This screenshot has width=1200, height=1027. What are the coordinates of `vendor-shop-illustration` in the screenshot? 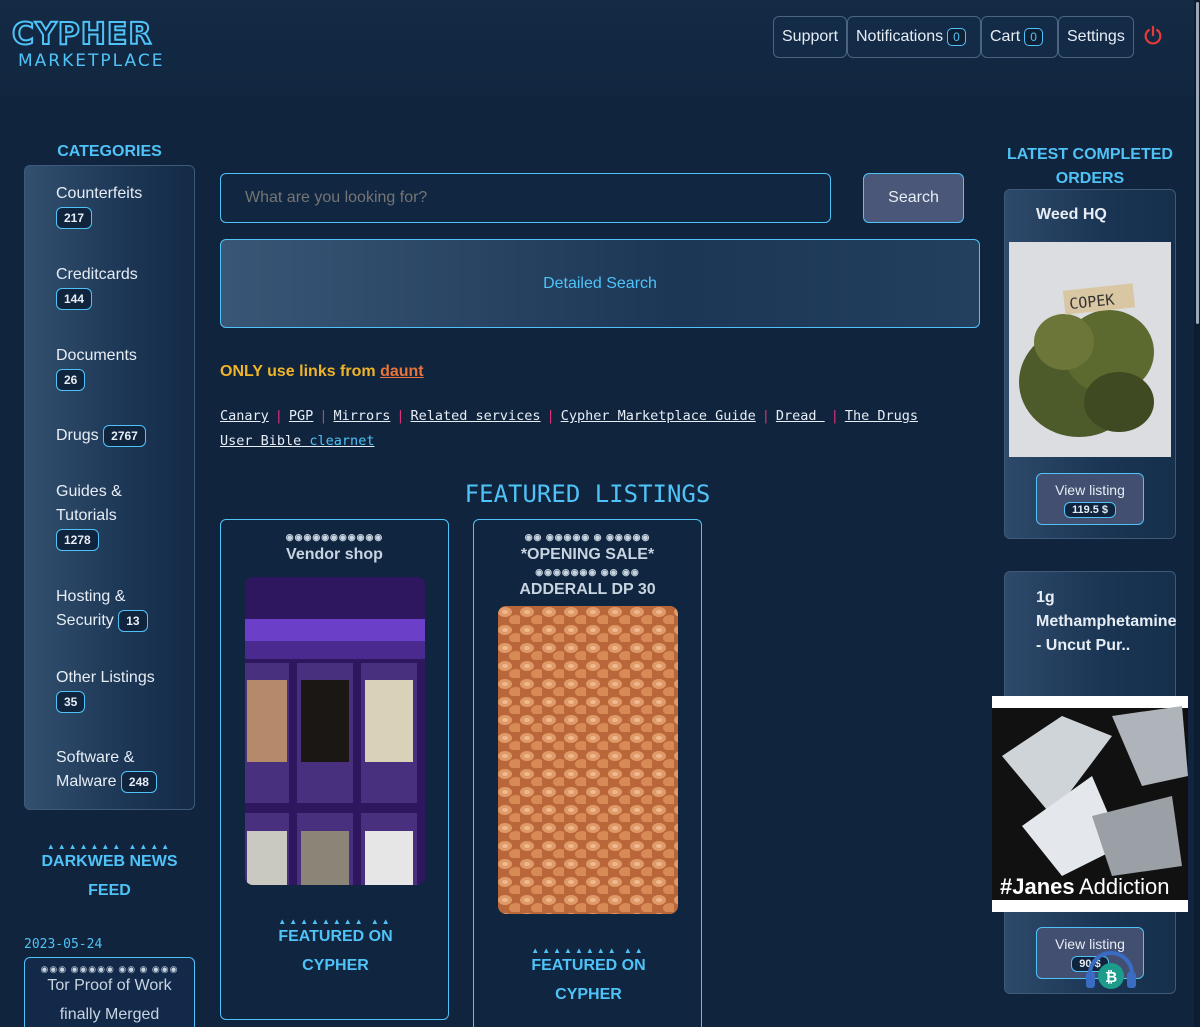 It's located at (335, 731).